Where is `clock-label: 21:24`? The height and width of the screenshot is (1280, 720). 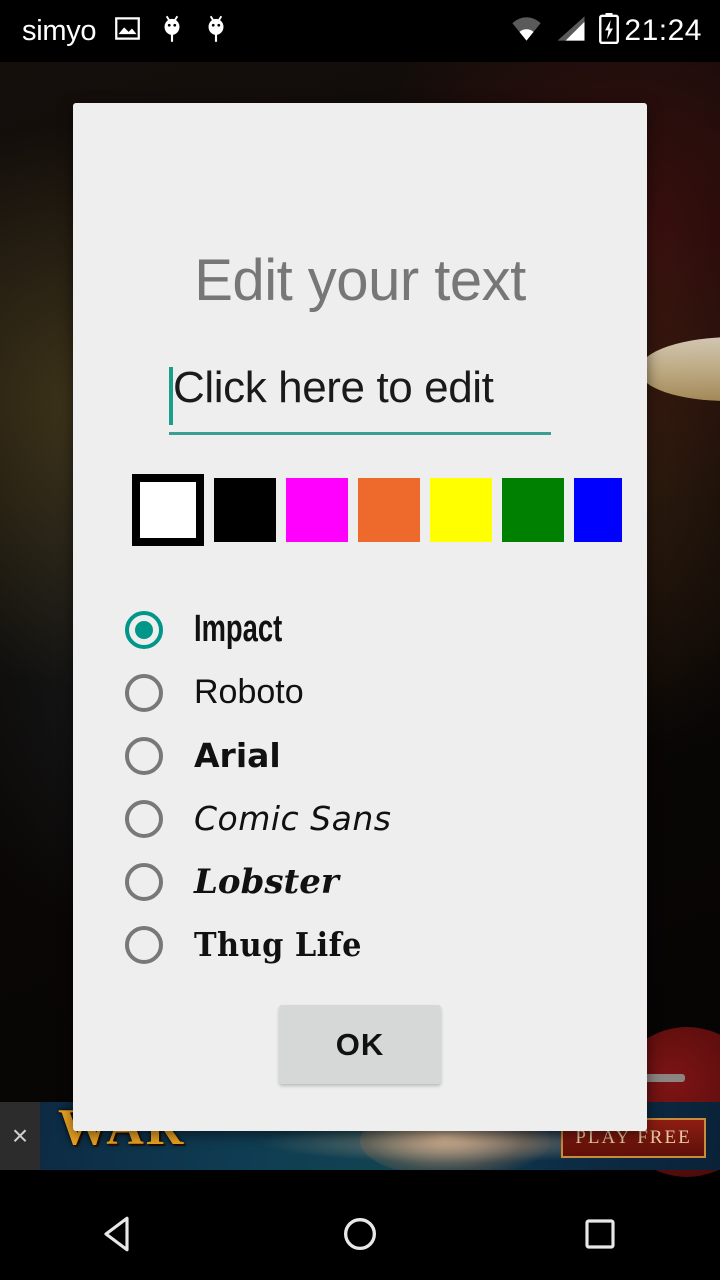
clock-label: 21:24 is located at coordinates (663, 30).